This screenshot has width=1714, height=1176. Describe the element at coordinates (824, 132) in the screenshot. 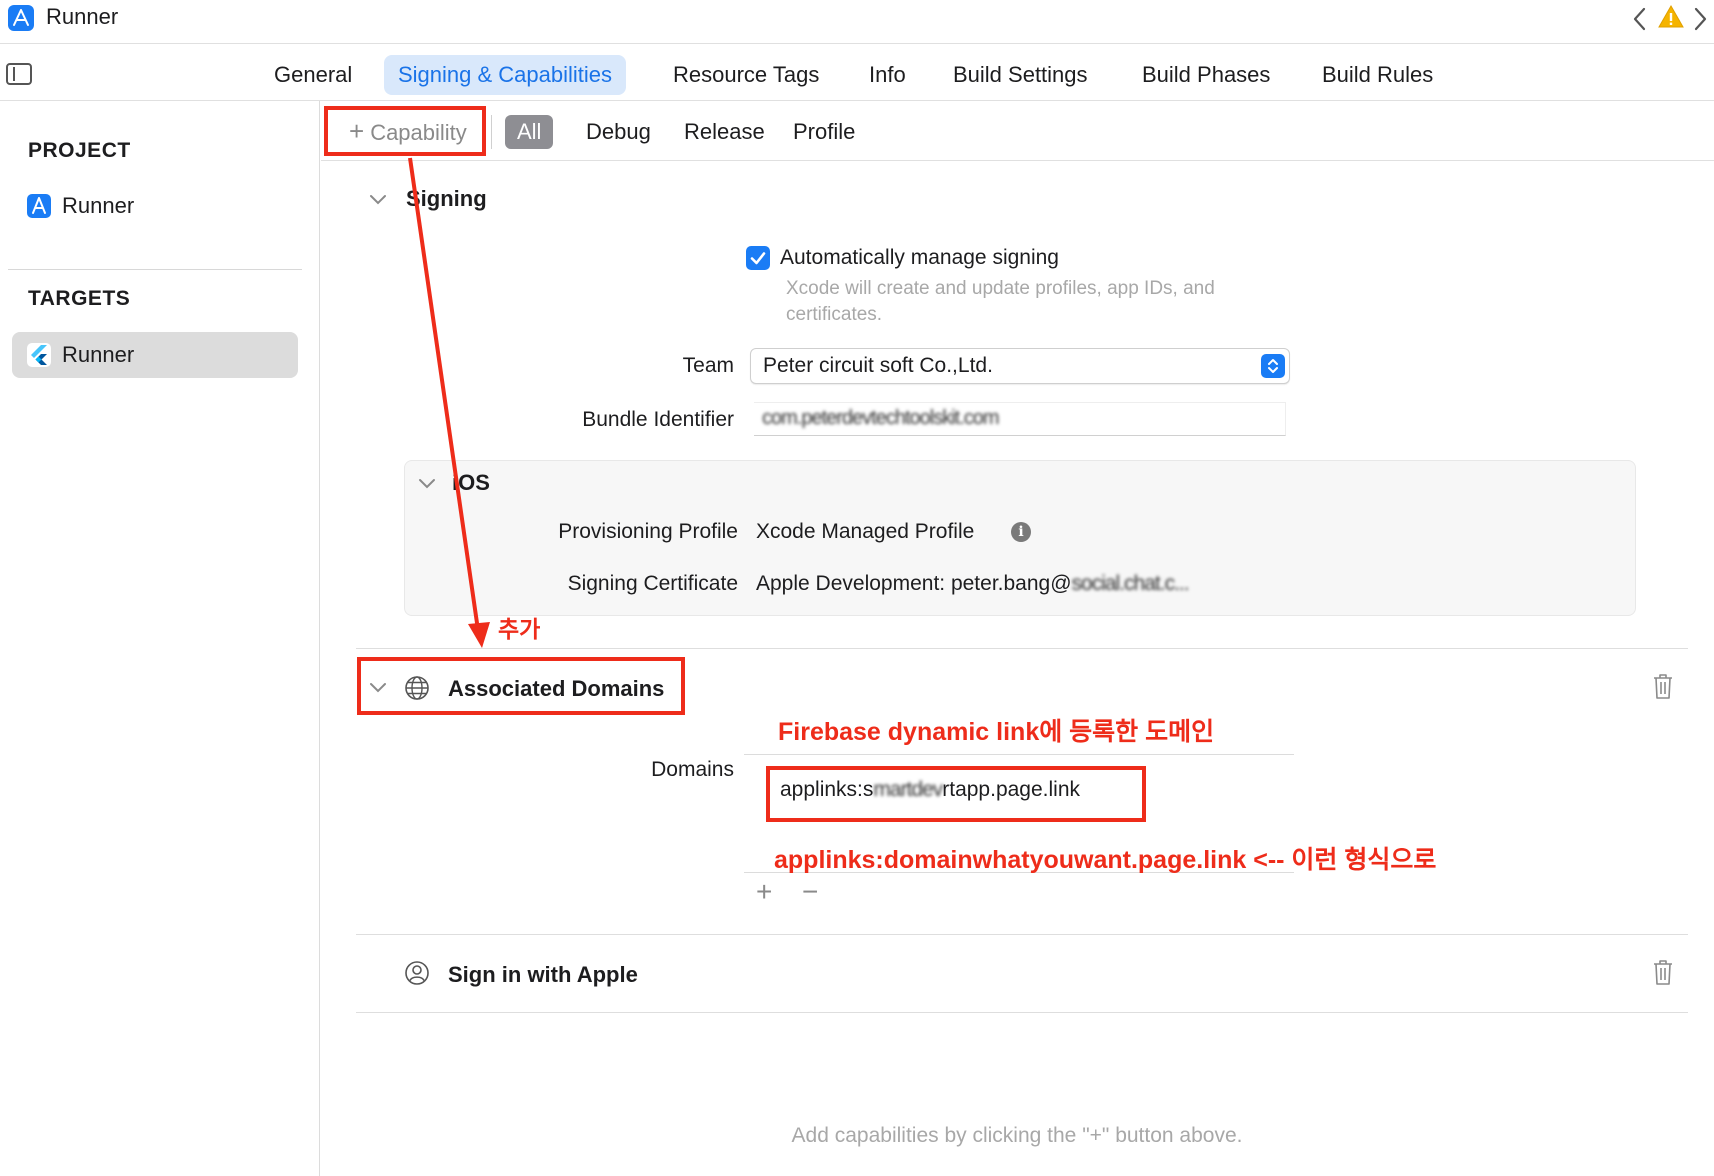

I see `filter-profile: Profile` at that location.